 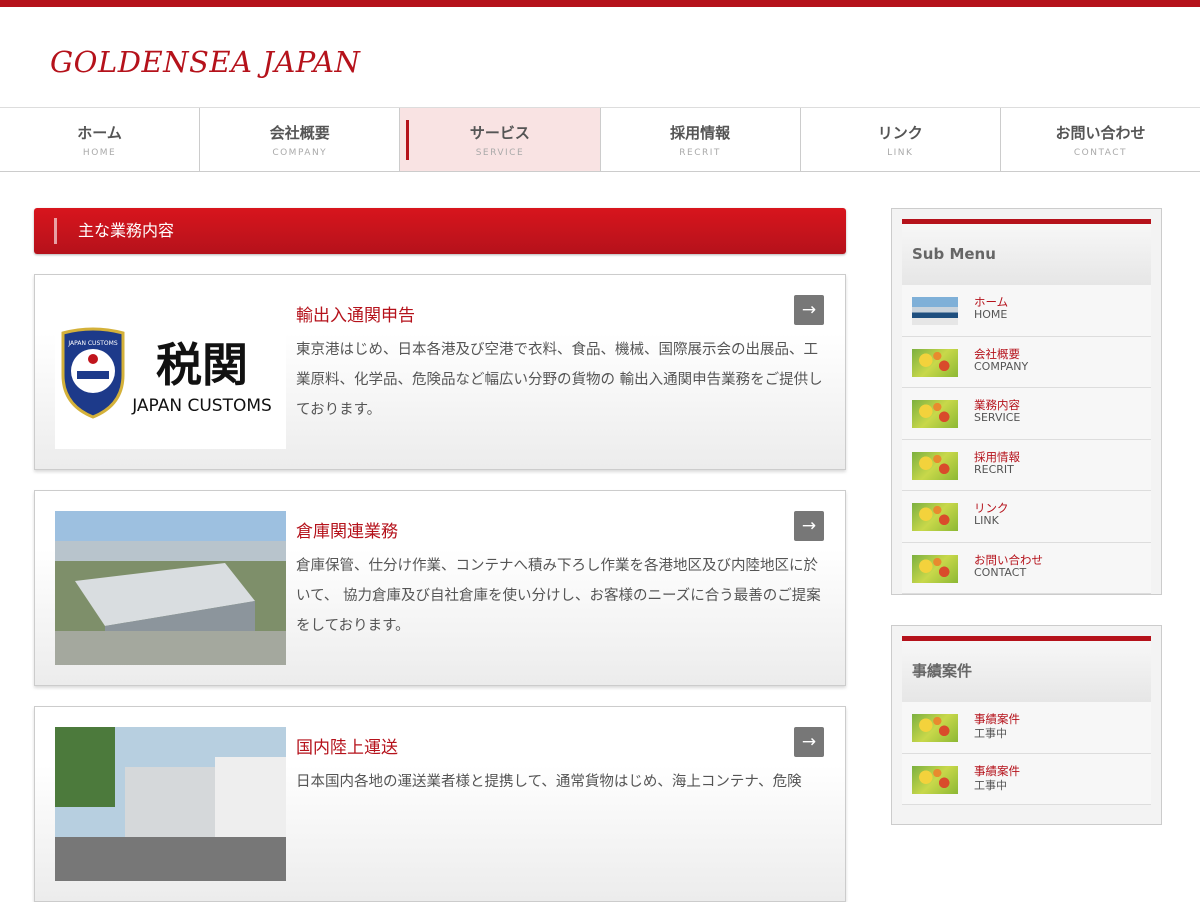 I want to click on nav-item-service: サービス SERVICE, so click(x=500, y=139).